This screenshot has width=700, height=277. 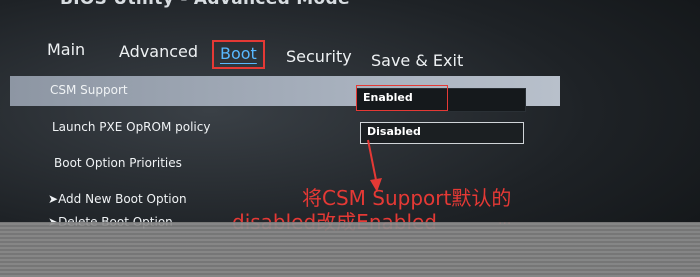 I want to click on tab-boot: Boot, so click(x=238, y=54).